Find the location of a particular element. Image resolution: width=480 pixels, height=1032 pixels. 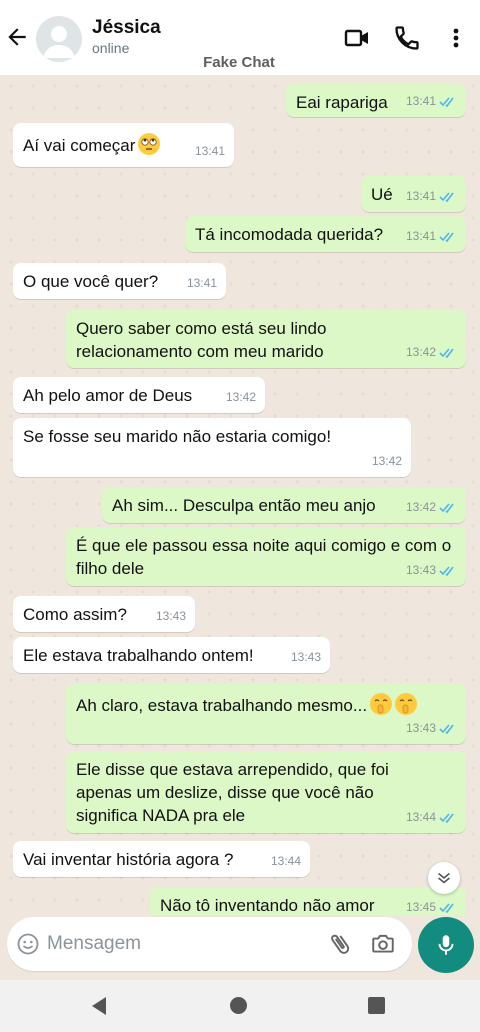

nav-recents-icon is located at coordinates (376, 1005).